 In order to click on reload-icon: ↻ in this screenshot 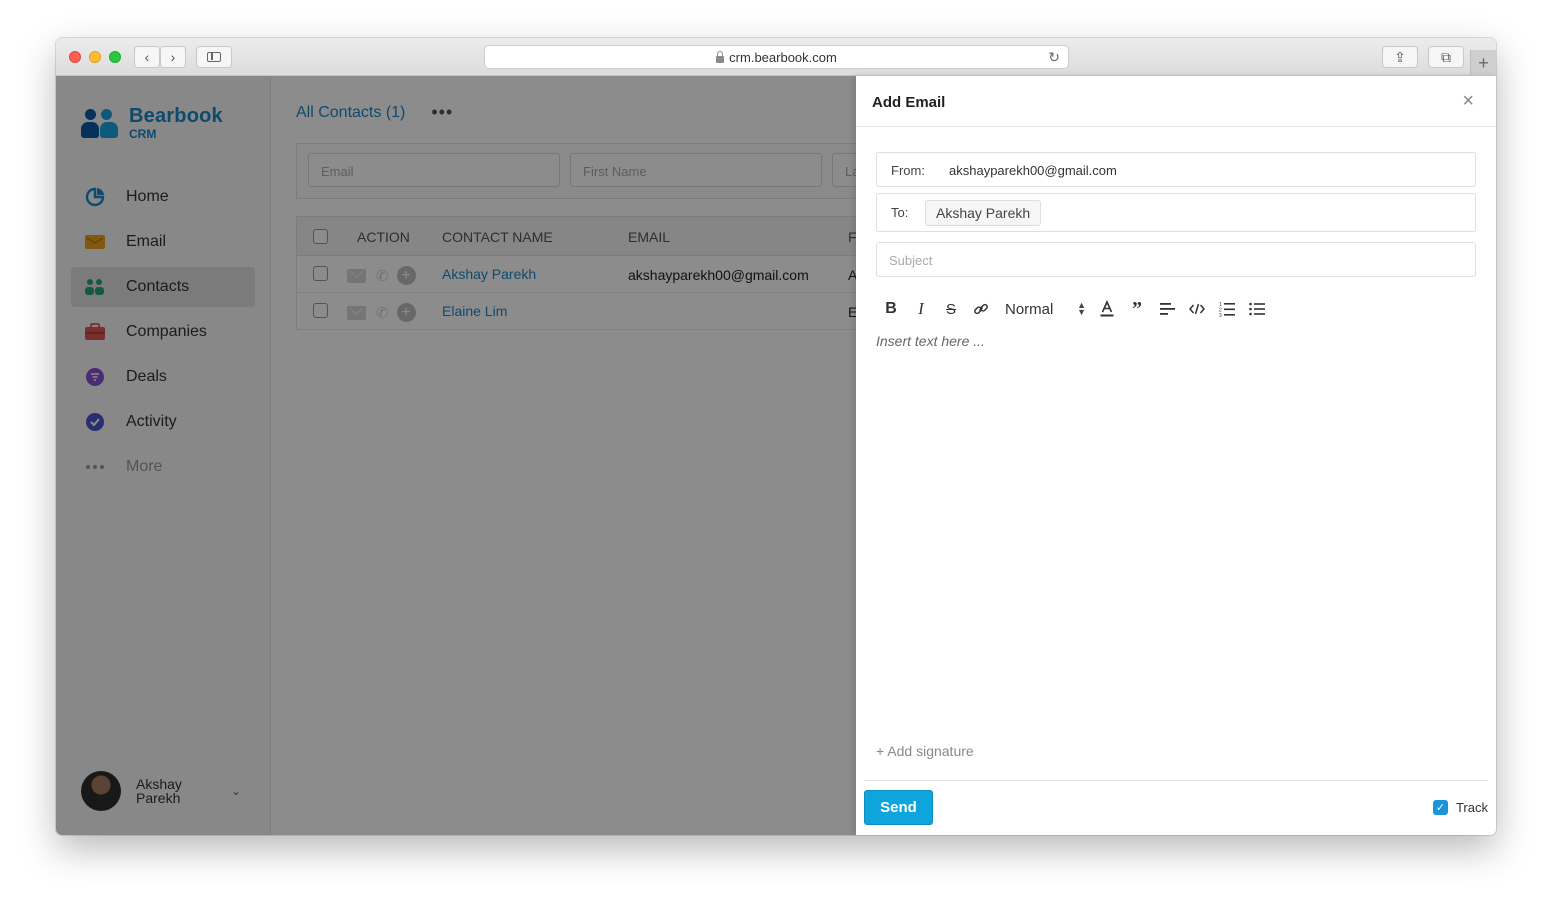, I will do `click(1054, 57)`.